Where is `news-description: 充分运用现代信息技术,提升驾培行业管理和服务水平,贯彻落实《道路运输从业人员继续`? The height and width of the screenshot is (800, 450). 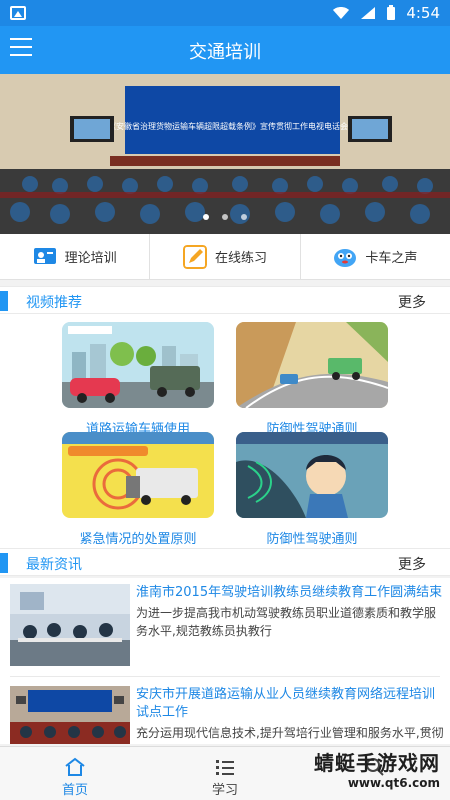 news-description: 充分运用现代信息技术,提升驾培行业管理和服务水平,贯彻落实《道路运输从业人员继续 is located at coordinates (290, 733).